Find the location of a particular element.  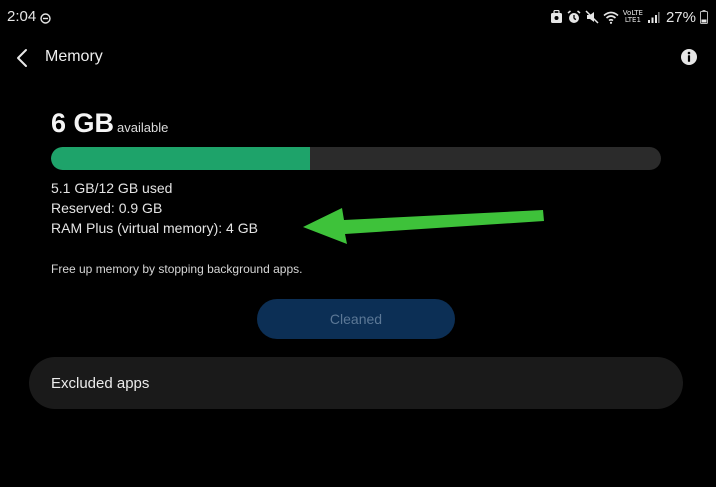

wifi-icon is located at coordinates (611, 17).